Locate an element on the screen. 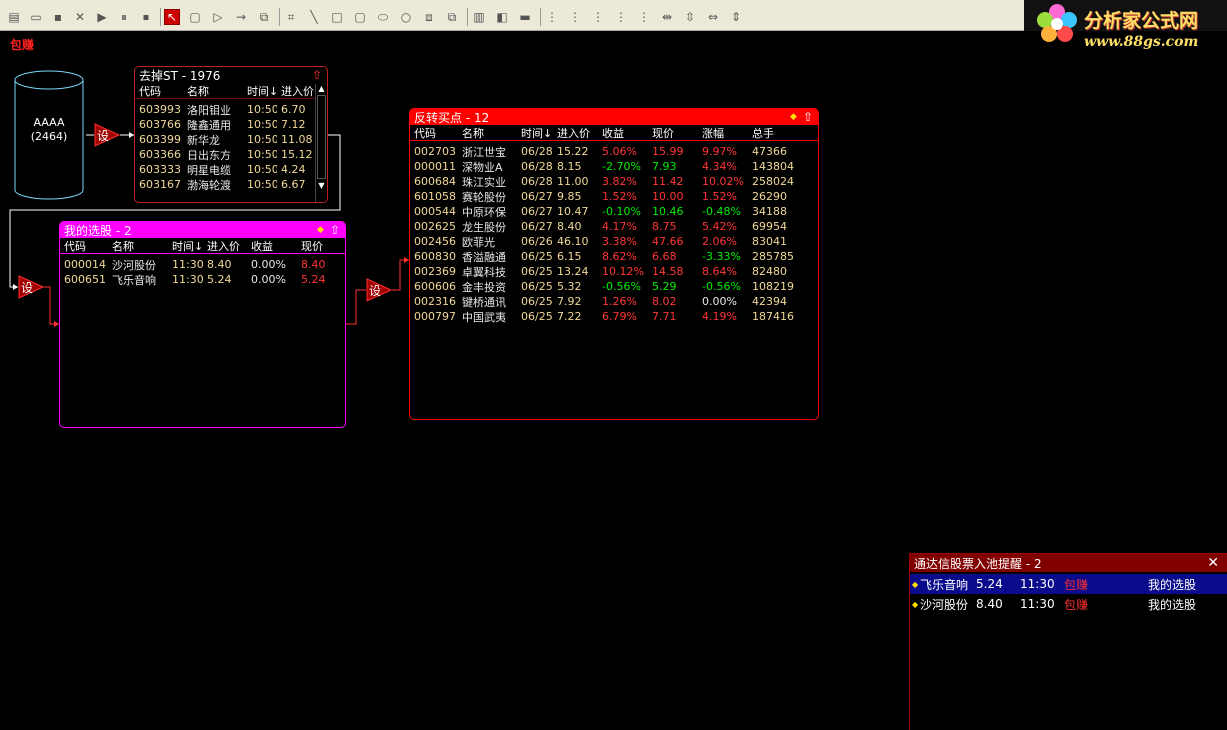  alert-item: ◆ 飞乐音响 5.24 11:30 包赚 我的选股 is located at coordinates (1068, 584).